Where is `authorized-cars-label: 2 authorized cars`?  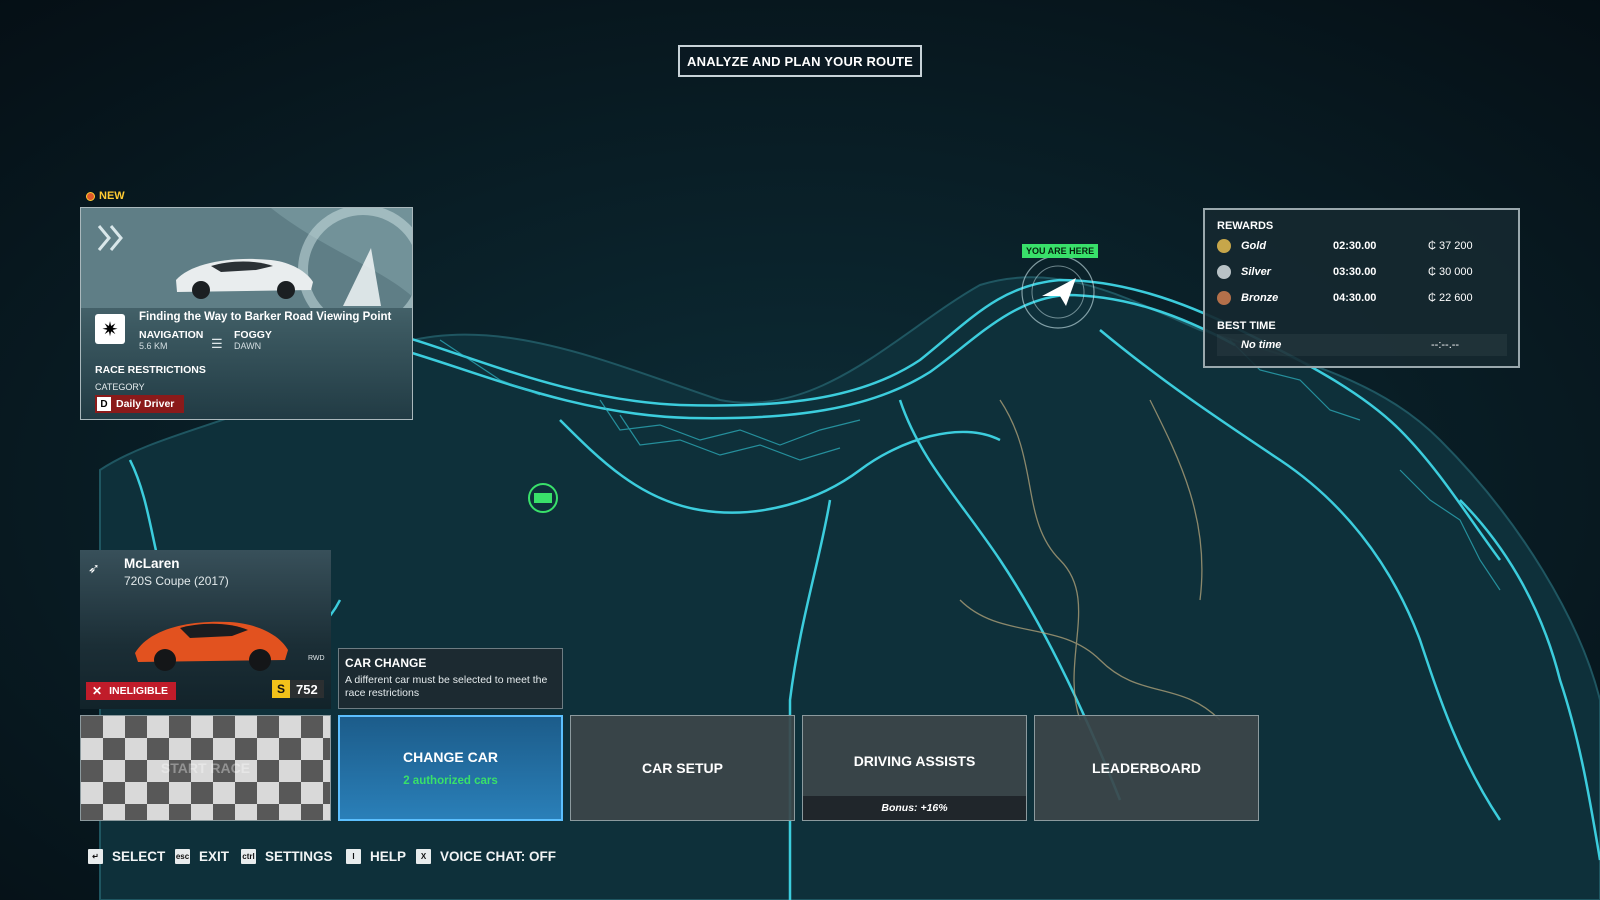
authorized-cars-label: 2 authorized cars is located at coordinates (450, 781).